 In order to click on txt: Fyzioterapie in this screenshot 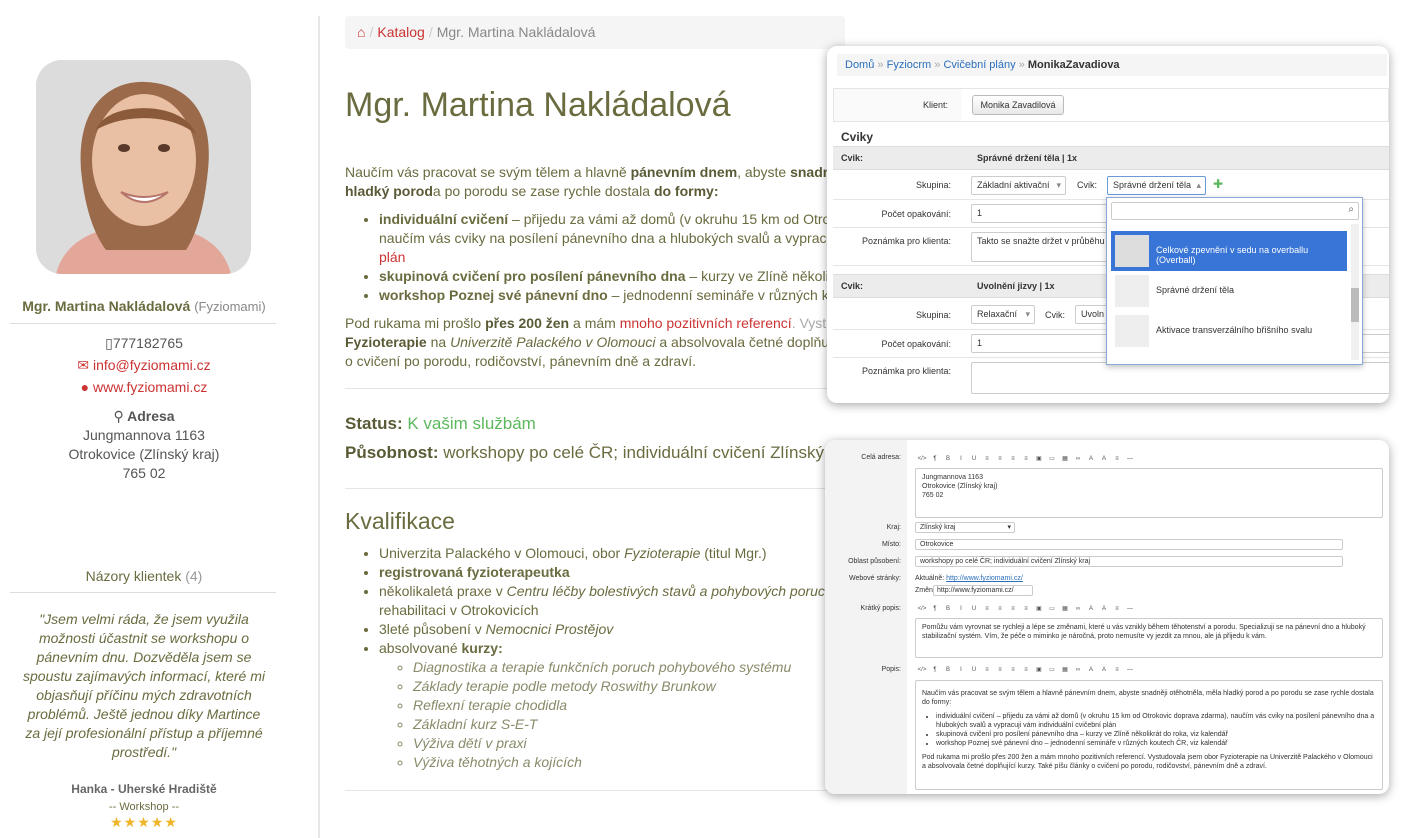, I will do `click(386, 342)`.